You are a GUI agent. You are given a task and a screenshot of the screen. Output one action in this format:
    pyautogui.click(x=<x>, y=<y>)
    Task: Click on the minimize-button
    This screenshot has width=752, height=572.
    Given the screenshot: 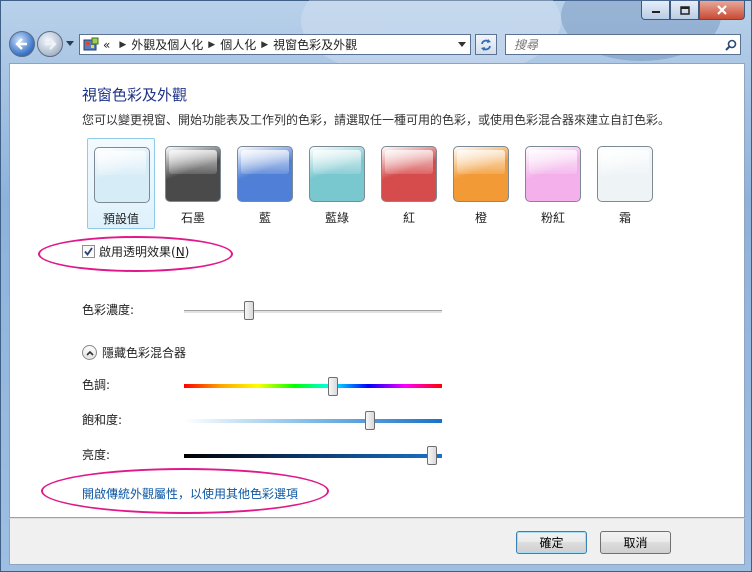 What is the action you would take?
    pyautogui.click(x=655, y=10)
    